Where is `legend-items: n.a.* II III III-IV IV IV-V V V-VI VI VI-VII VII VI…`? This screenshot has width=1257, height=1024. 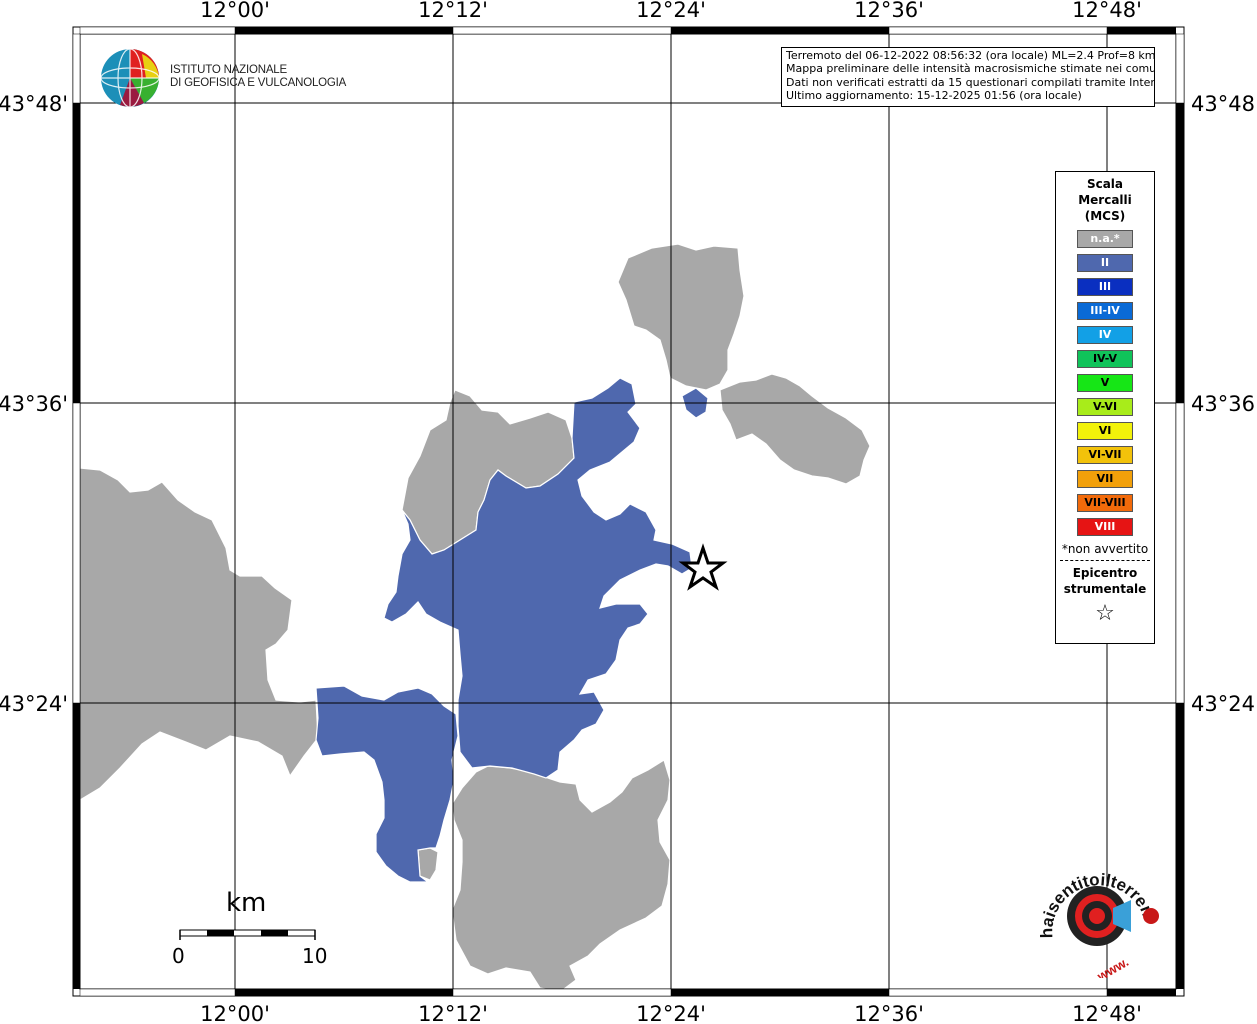 legend-items: n.a.* II III III-IV IV IV-V V V-VI VI VI-VII VII VI… is located at coordinates (1105, 383).